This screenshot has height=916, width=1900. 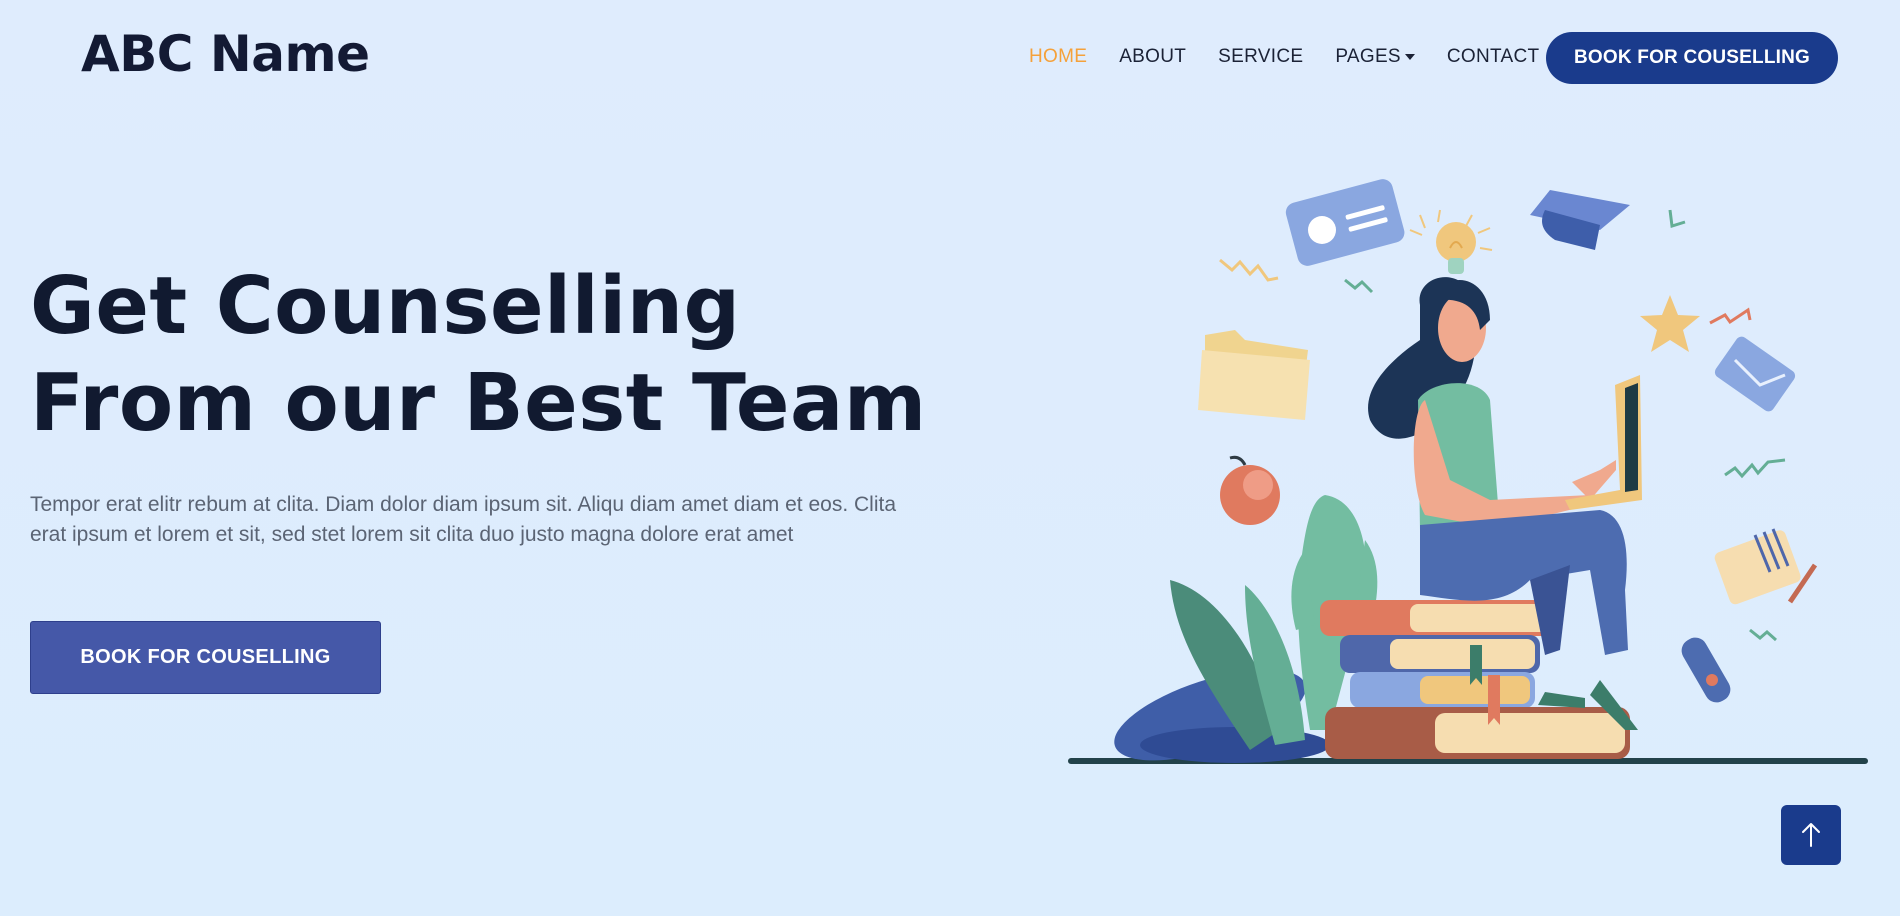 What do you see at coordinates (1755, 374) in the screenshot?
I see `envelope-icon` at bounding box center [1755, 374].